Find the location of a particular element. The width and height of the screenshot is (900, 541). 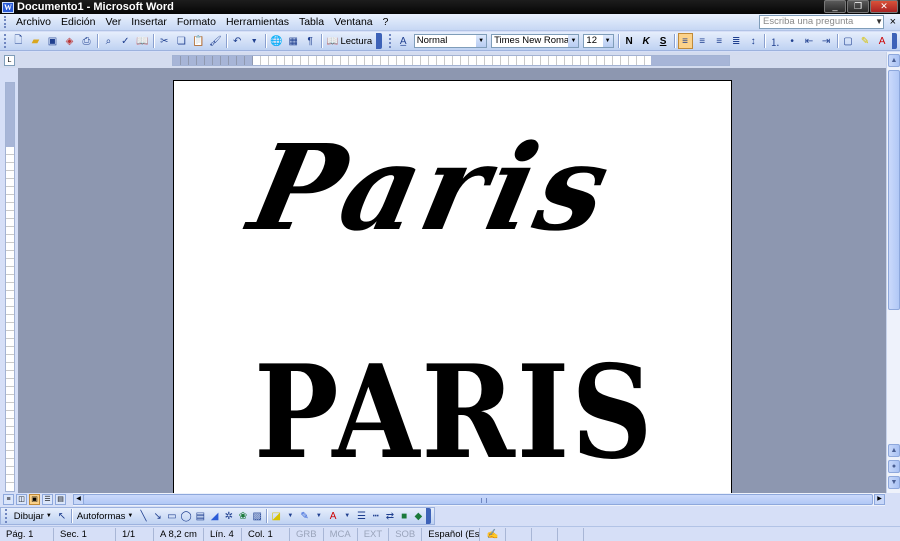

copy-icon: ❏ is located at coordinates (181, 41).